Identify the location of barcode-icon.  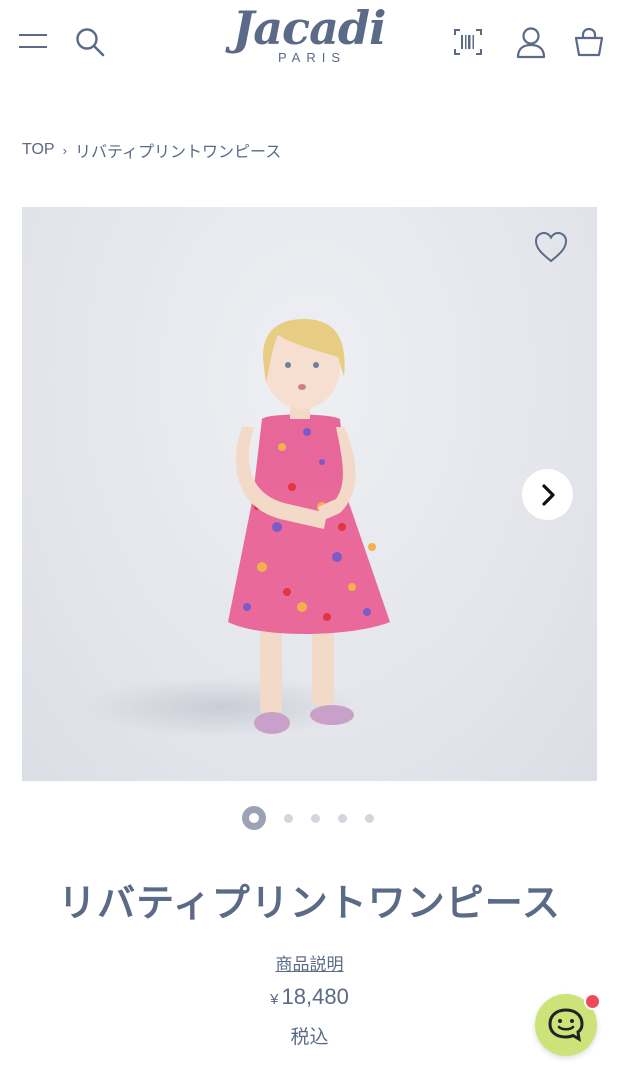
(468, 42).